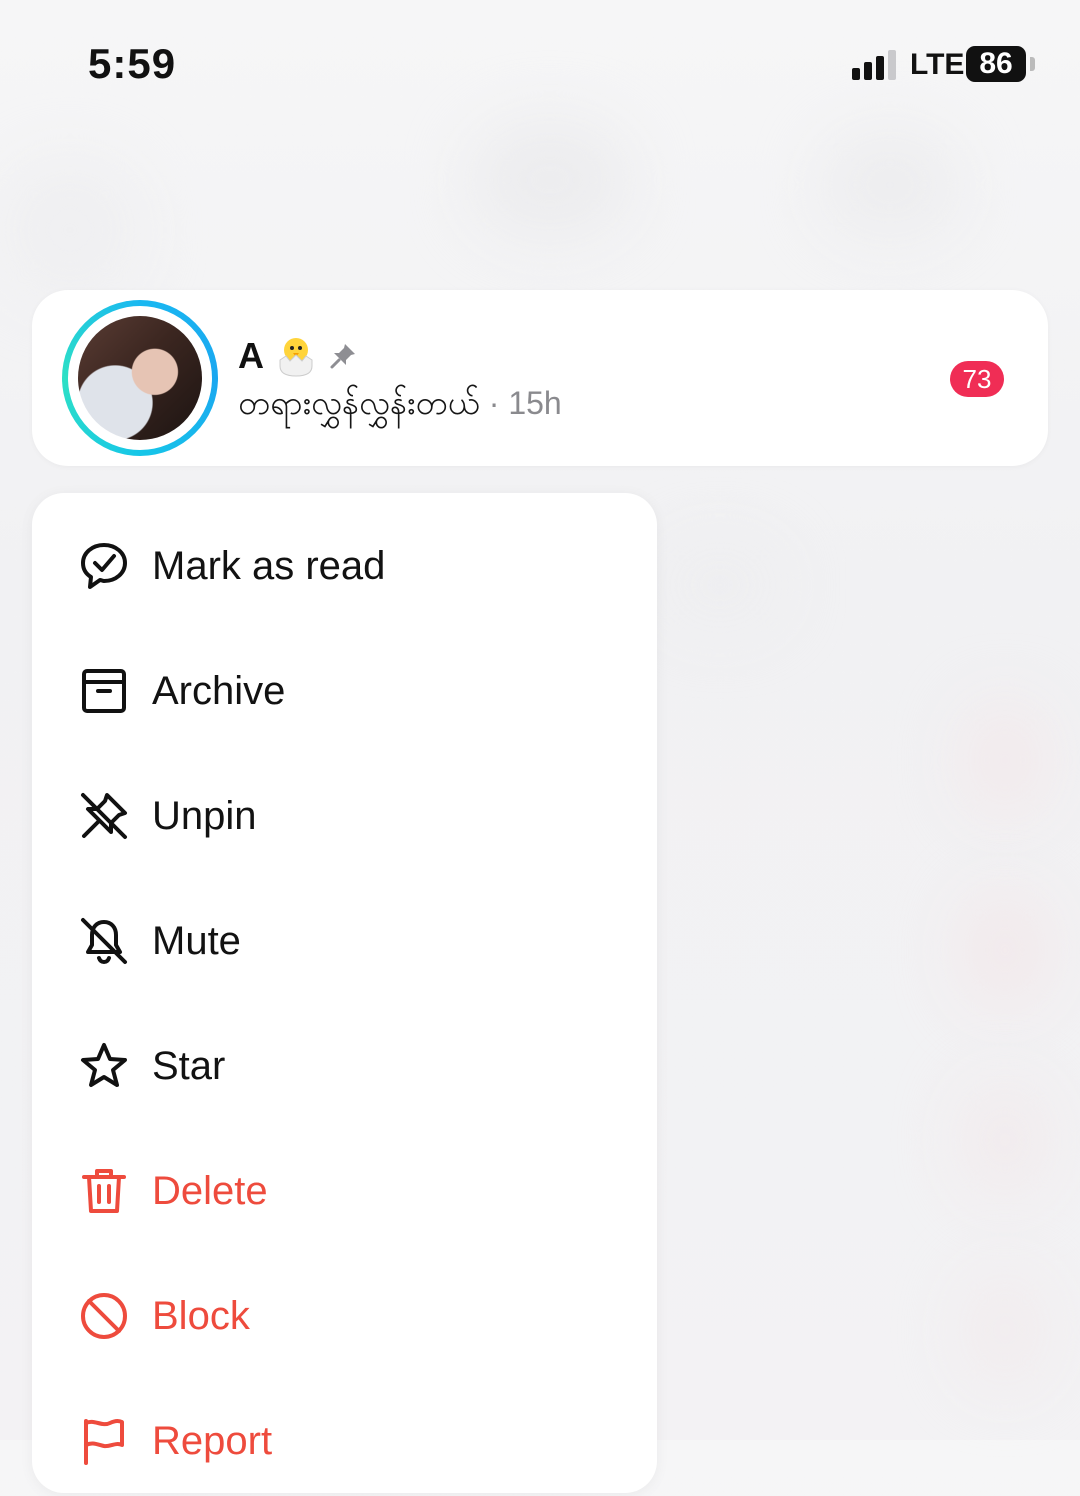 This screenshot has width=1080, height=1496. Describe the element at coordinates (269, 565) in the screenshot. I see `menu-label: Mark as read` at that location.